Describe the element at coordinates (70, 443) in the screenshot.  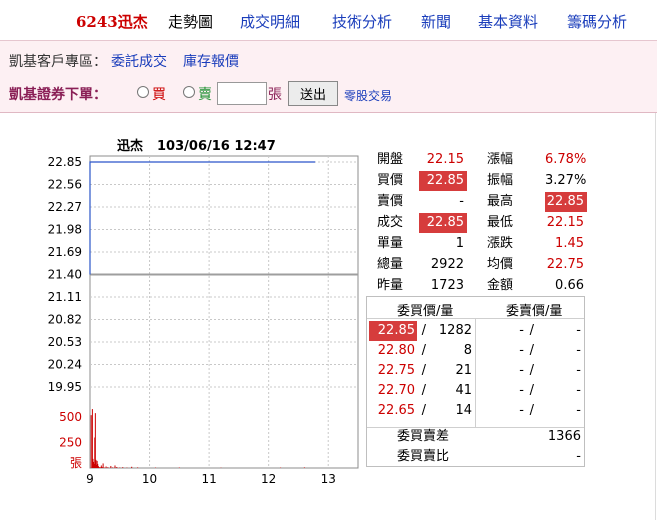
I see `volume-tick-label: 250` at that location.